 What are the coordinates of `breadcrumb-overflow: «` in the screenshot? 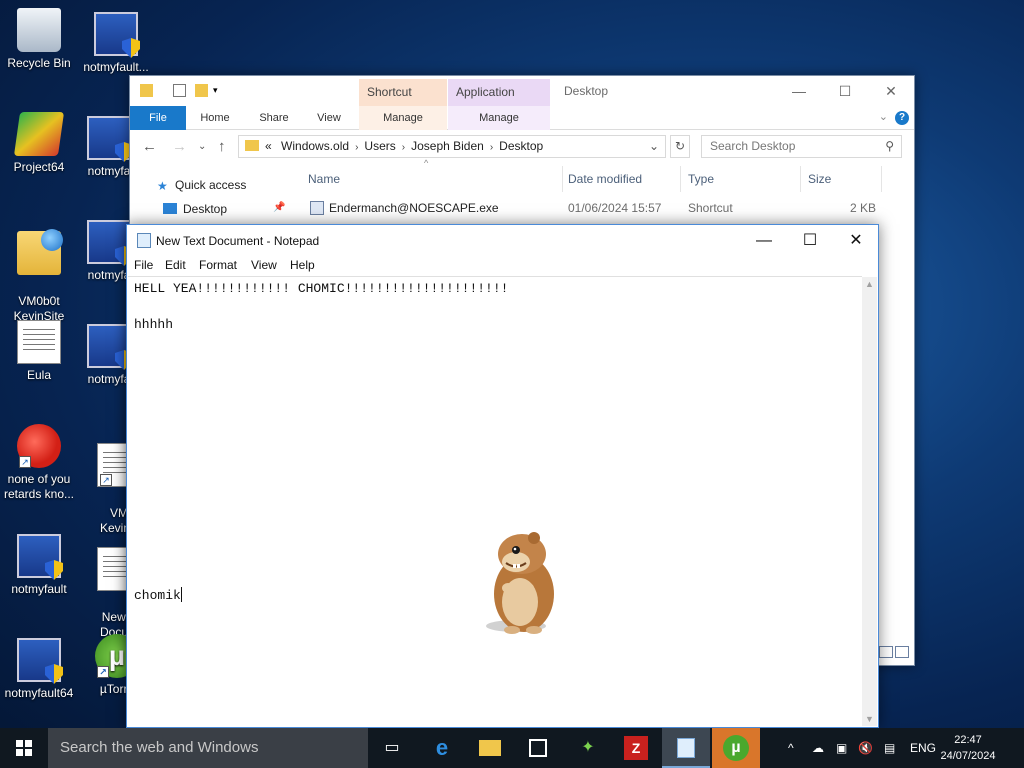 It's located at (268, 146).